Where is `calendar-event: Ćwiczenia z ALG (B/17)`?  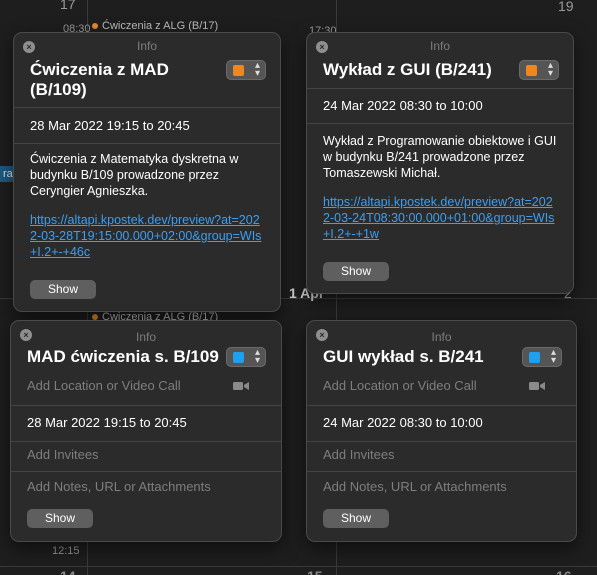 calendar-event: Ćwiczenia z ALG (B/17) is located at coordinates (155, 26).